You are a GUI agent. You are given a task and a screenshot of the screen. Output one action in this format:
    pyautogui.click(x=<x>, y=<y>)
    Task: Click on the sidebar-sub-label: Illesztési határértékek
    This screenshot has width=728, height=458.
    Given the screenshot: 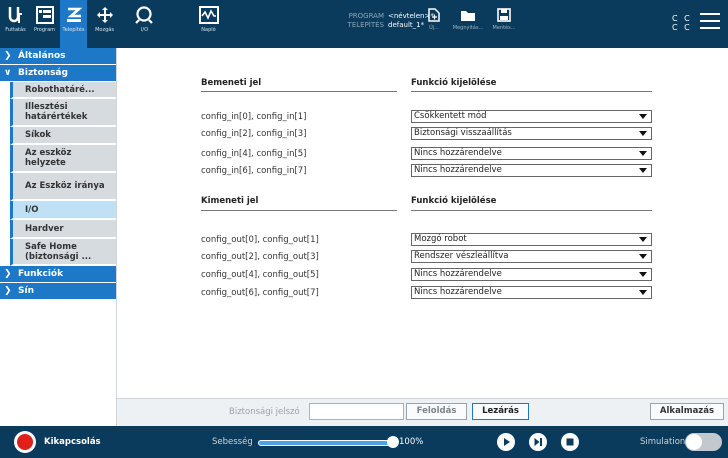 What is the action you would take?
    pyautogui.click(x=56, y=112)
    